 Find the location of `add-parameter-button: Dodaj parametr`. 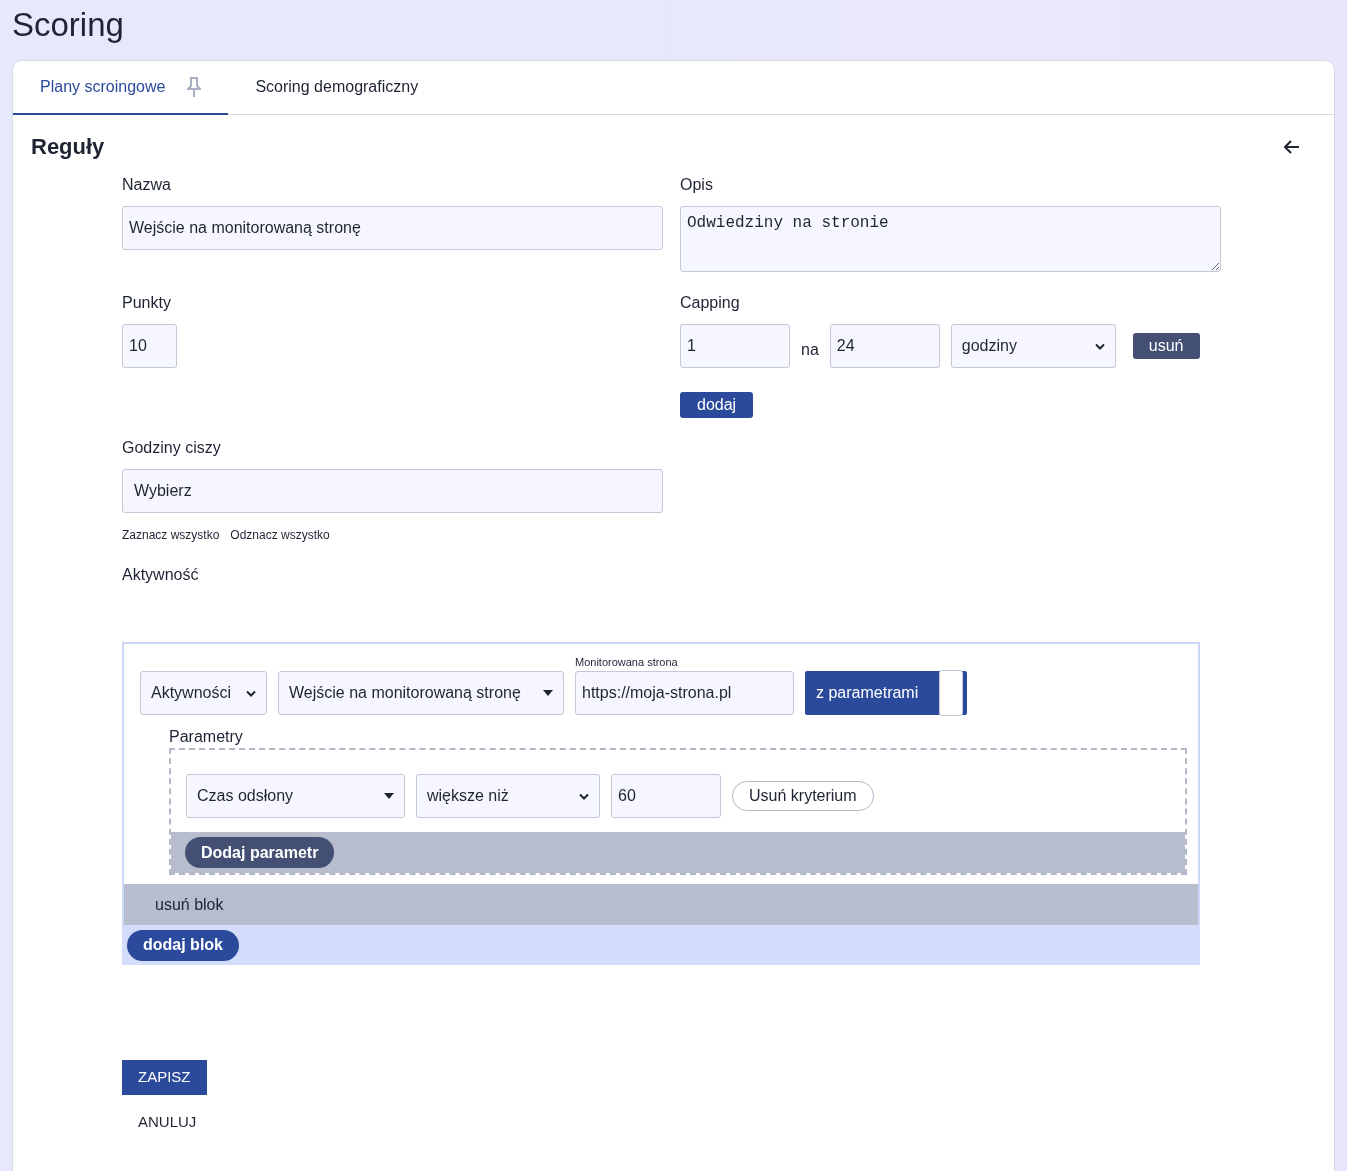

add-parameter-button: Dodaj parametr is located at coordinates (260, 852).